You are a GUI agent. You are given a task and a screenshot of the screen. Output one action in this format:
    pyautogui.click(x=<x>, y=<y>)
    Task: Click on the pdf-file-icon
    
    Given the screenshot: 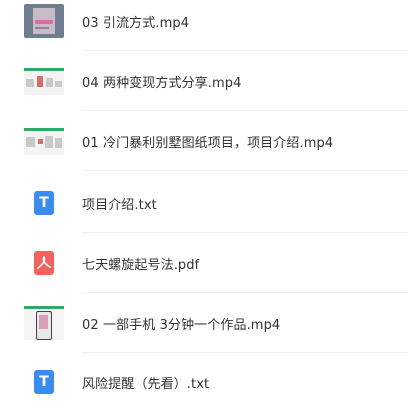 What is the action you would take?
    pyautogui.click(x=44, y=263)
    